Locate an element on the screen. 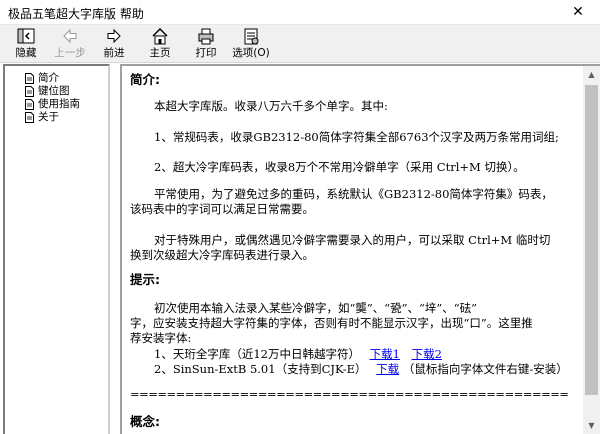 Image resolution: width=600 pixels, height=434 pixels. back-label: 上一步 is located at coordinates (70, 53).